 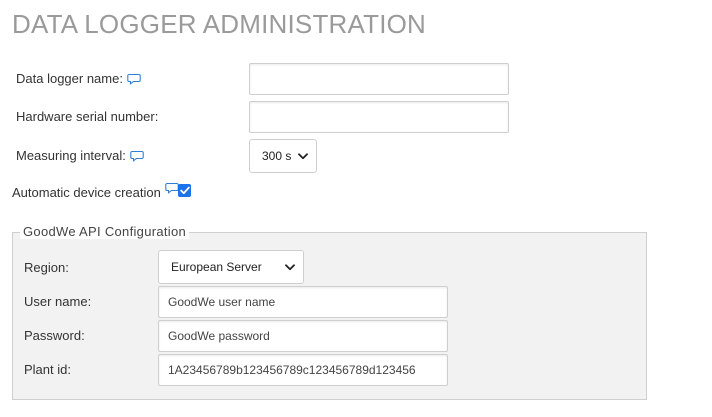 I want to click on username-label-row: User name:, so click(x=57, y=301).